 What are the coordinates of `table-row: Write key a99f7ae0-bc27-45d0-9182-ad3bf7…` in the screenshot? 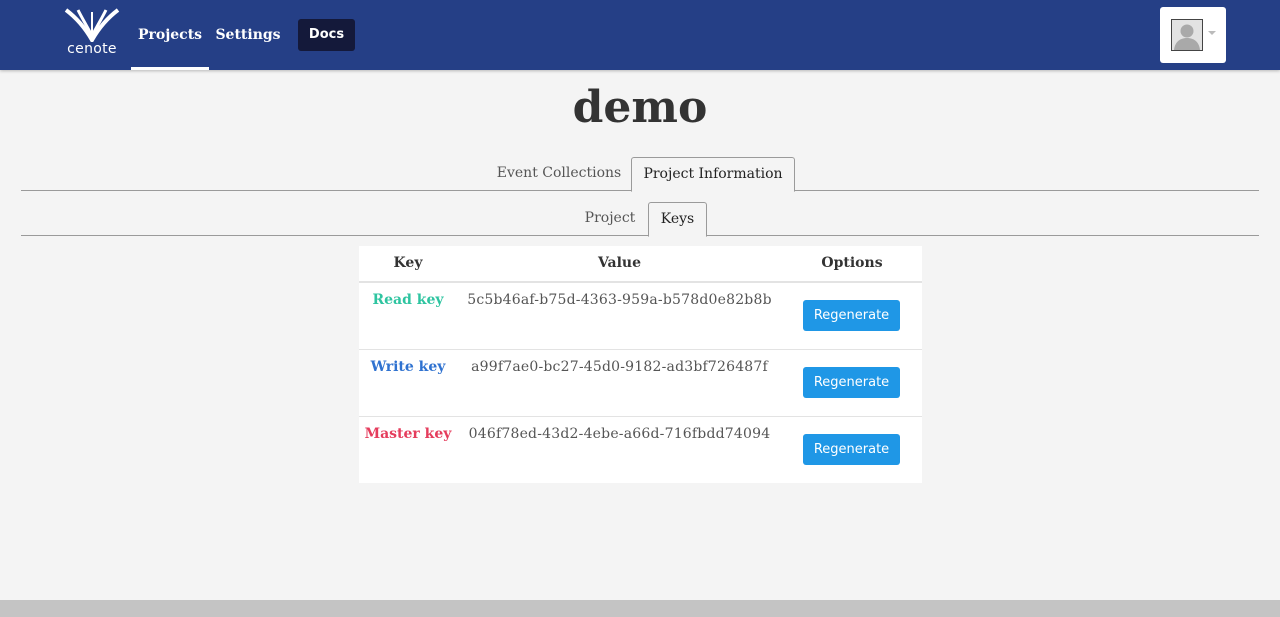 It's located at (640, 383).